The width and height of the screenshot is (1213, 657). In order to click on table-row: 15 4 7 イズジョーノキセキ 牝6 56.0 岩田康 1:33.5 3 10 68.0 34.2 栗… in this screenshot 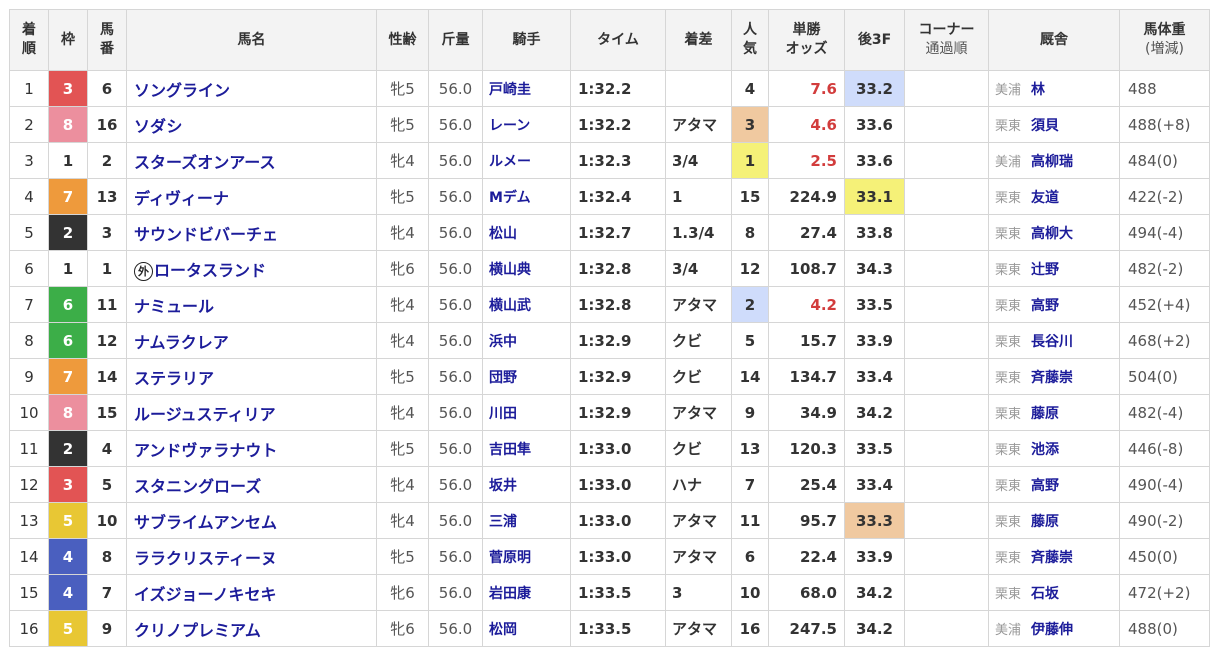, I will do `click(609, 592)`.